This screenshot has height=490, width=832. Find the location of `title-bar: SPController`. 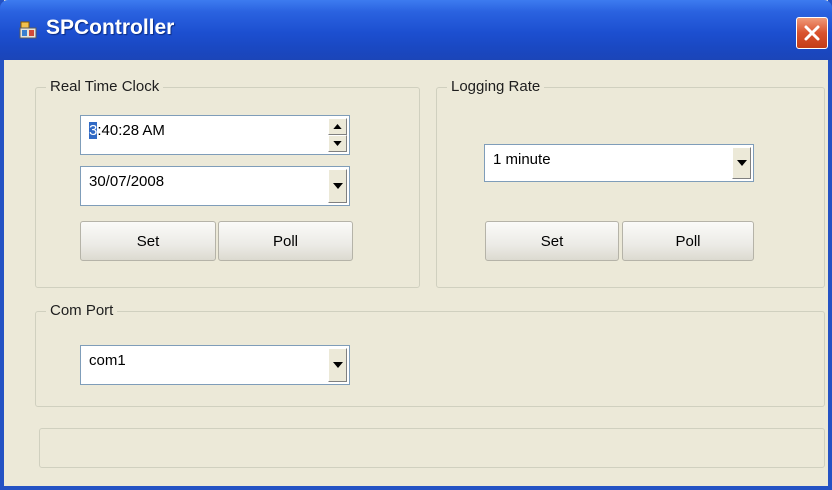

title-bar: SPController is located at coordinates (416, 30).